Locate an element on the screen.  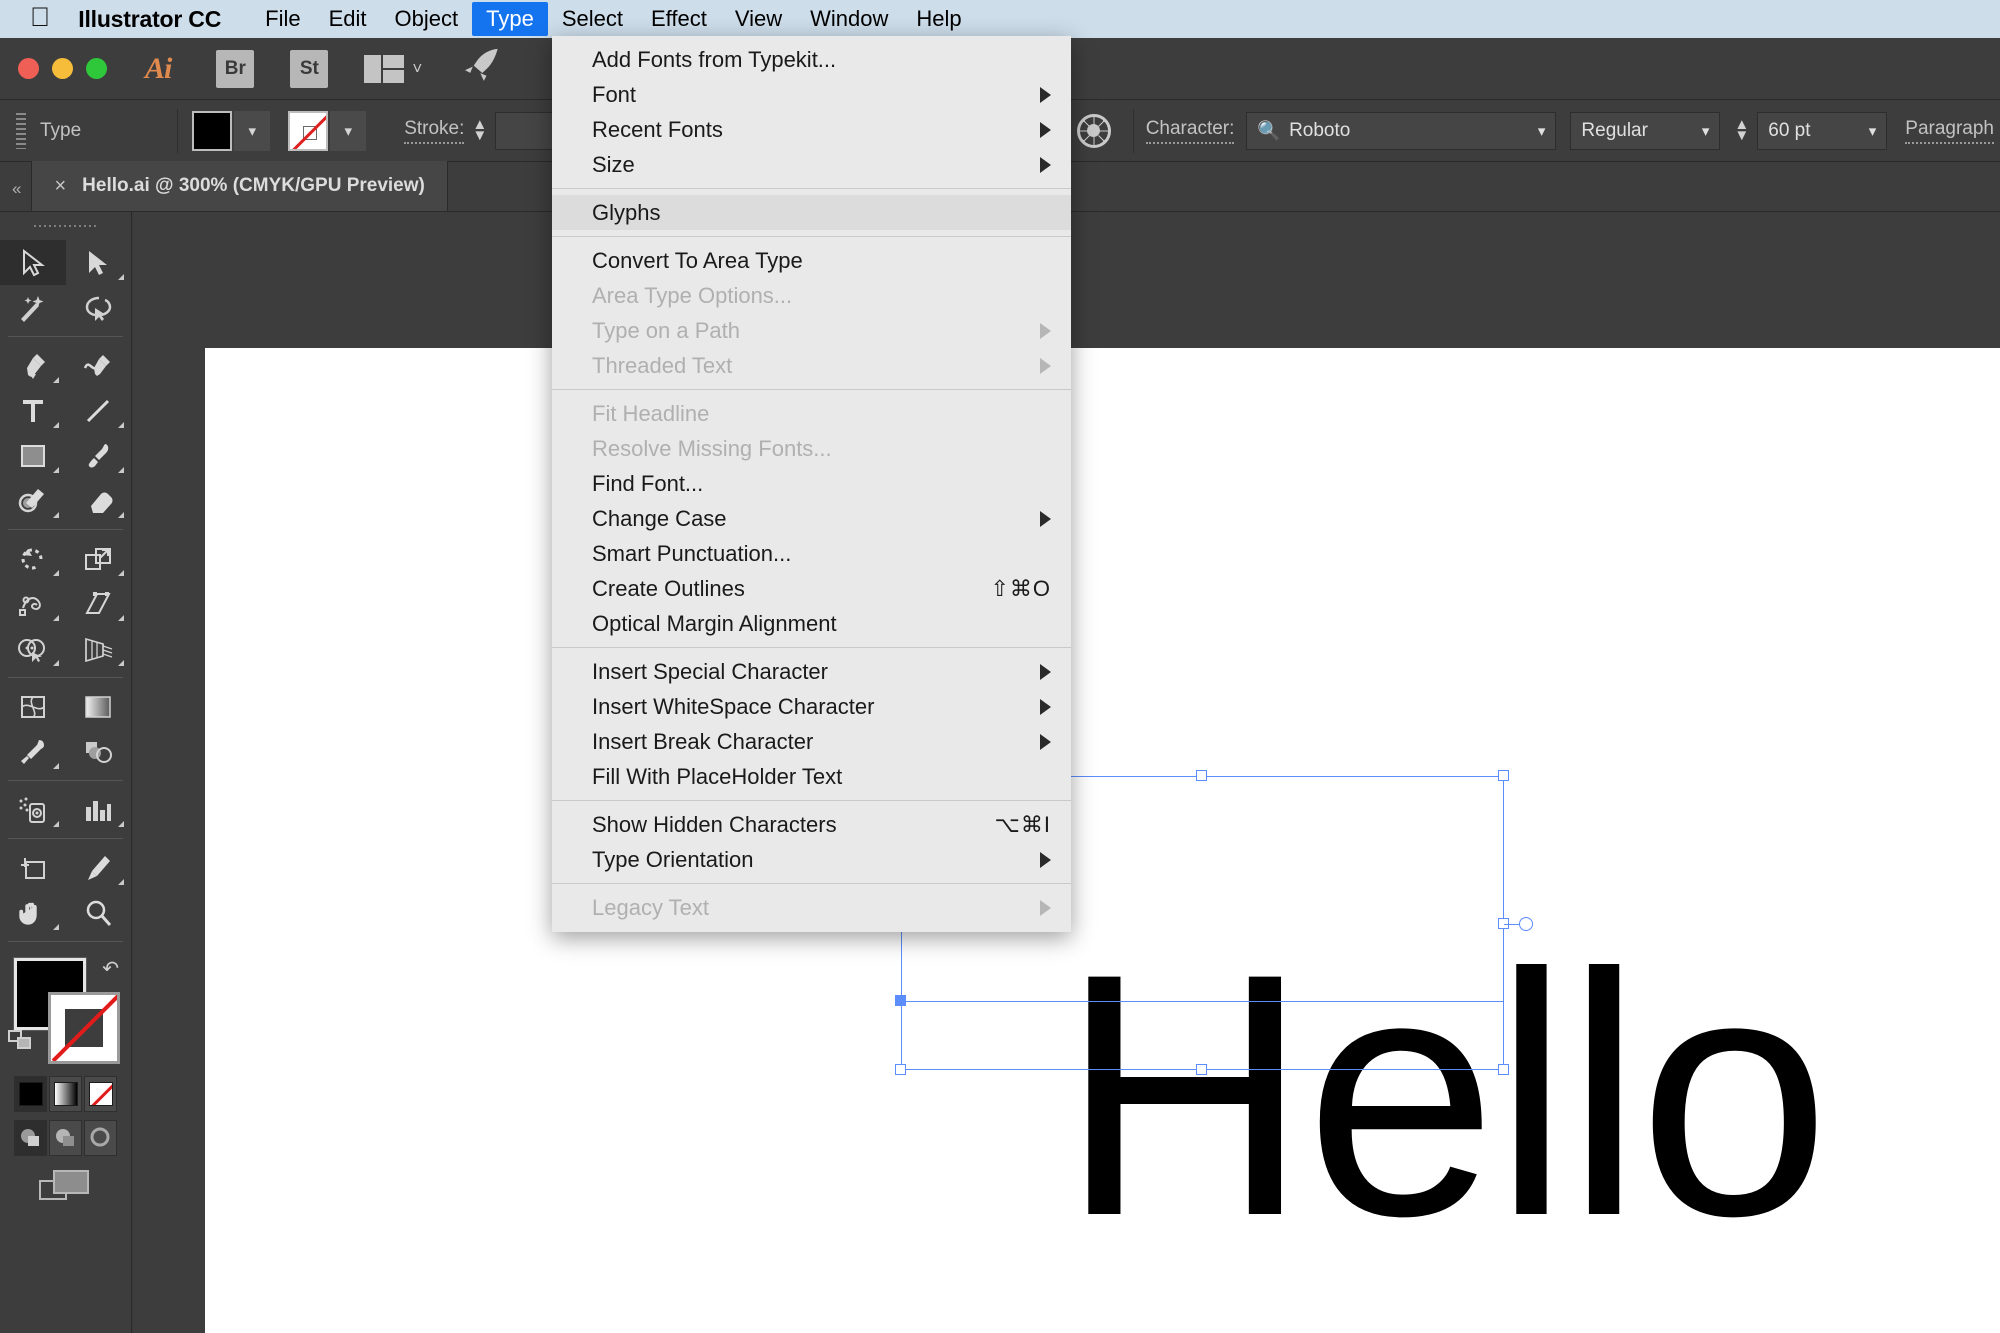
font-family-field: 🔍 Roboto ▾ is located at coordinates (1401, 130).